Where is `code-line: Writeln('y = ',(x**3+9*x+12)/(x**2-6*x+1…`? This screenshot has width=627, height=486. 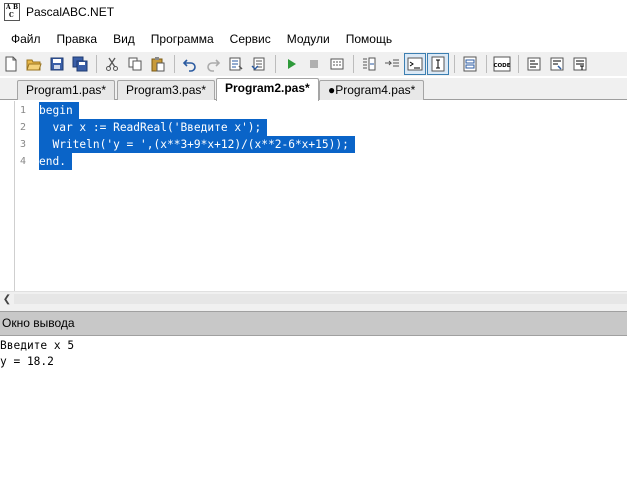 code-line: Writeln('y = ',(x**3+9*x+12)/(x**2-6*x+1… is located at coordinates (197, 144).